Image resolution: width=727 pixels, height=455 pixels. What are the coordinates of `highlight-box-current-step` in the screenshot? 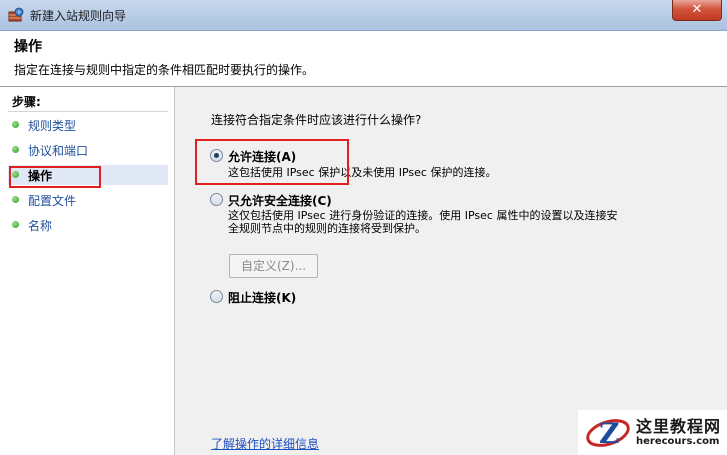 It's located at (55, 177).